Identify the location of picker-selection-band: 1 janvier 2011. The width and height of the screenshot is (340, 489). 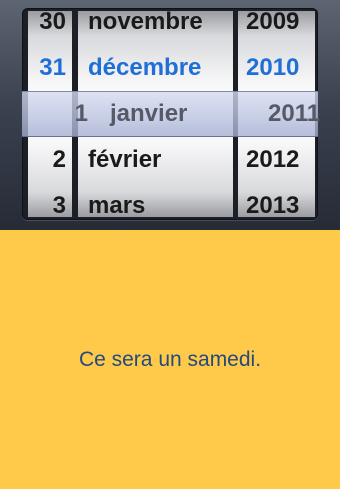
(171, 114).